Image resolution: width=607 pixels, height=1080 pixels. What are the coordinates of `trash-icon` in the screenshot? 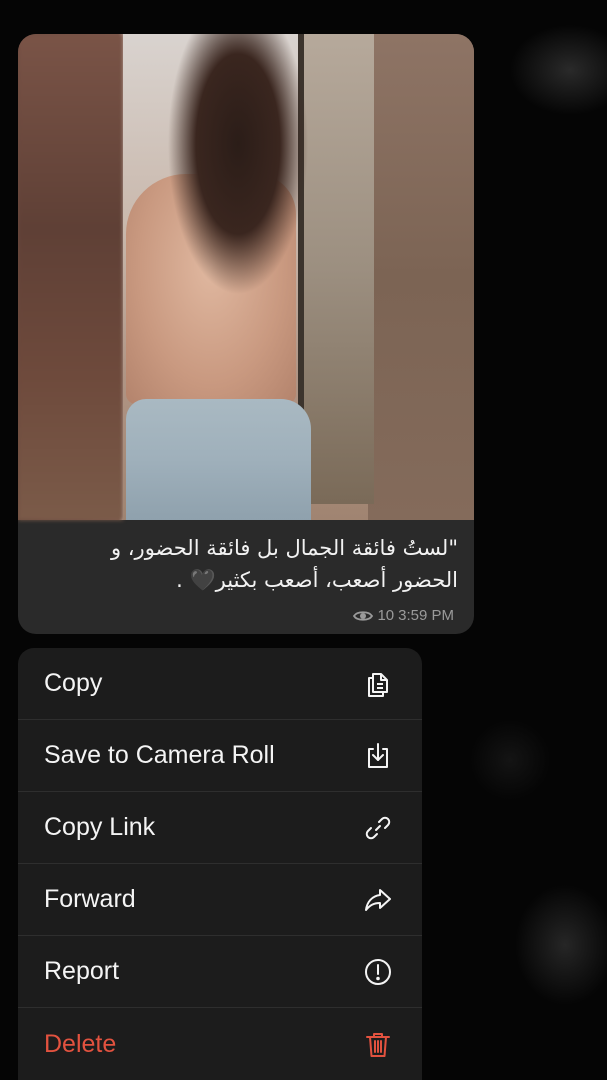 It's located at (378, 1044).